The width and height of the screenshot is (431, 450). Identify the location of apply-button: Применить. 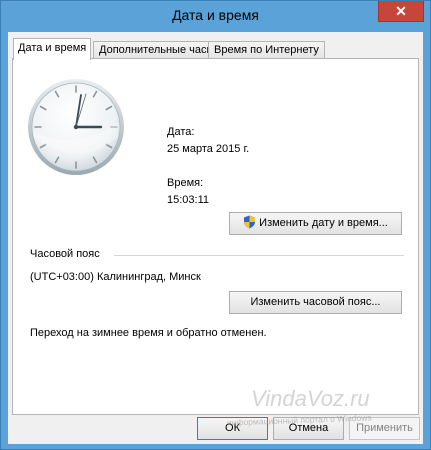
(384, 428).